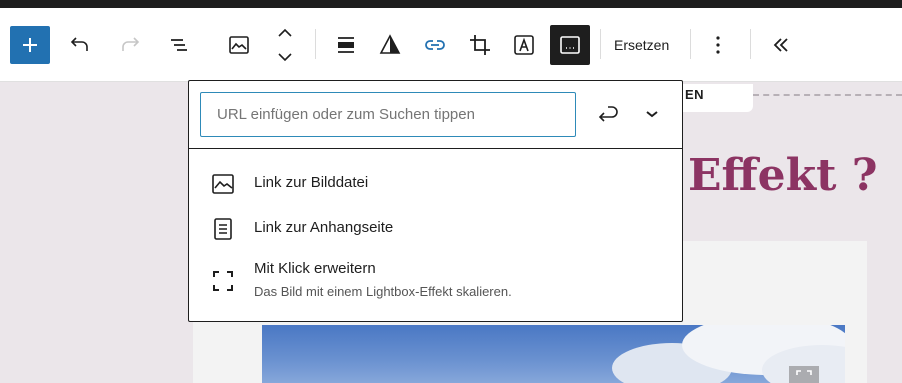 The height and width of the screenshot is (383, 902). What do you see at coordinates (641, 45) in the screenshot?
I see `replace-button: Ersetzen` at bounding box center [641, 45].